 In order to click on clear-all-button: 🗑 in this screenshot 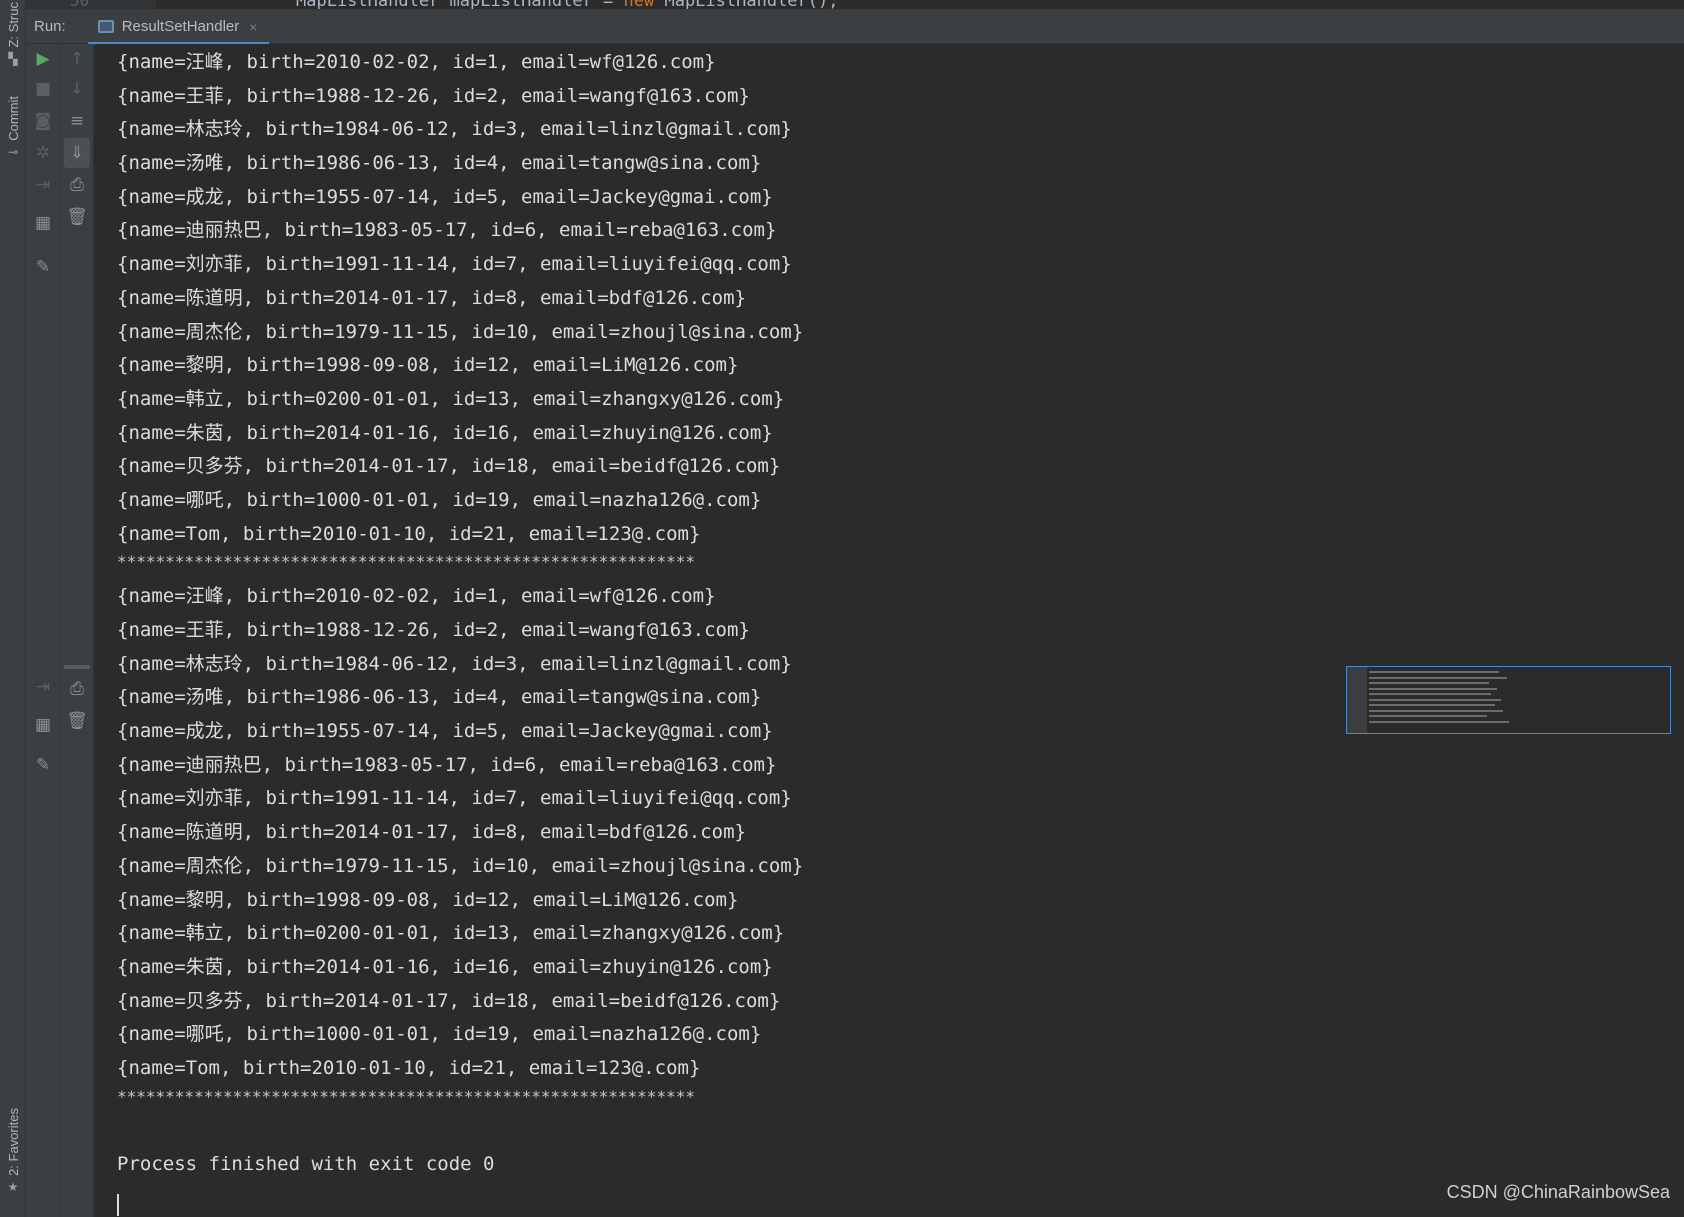, I will do `click(77, 217)`.